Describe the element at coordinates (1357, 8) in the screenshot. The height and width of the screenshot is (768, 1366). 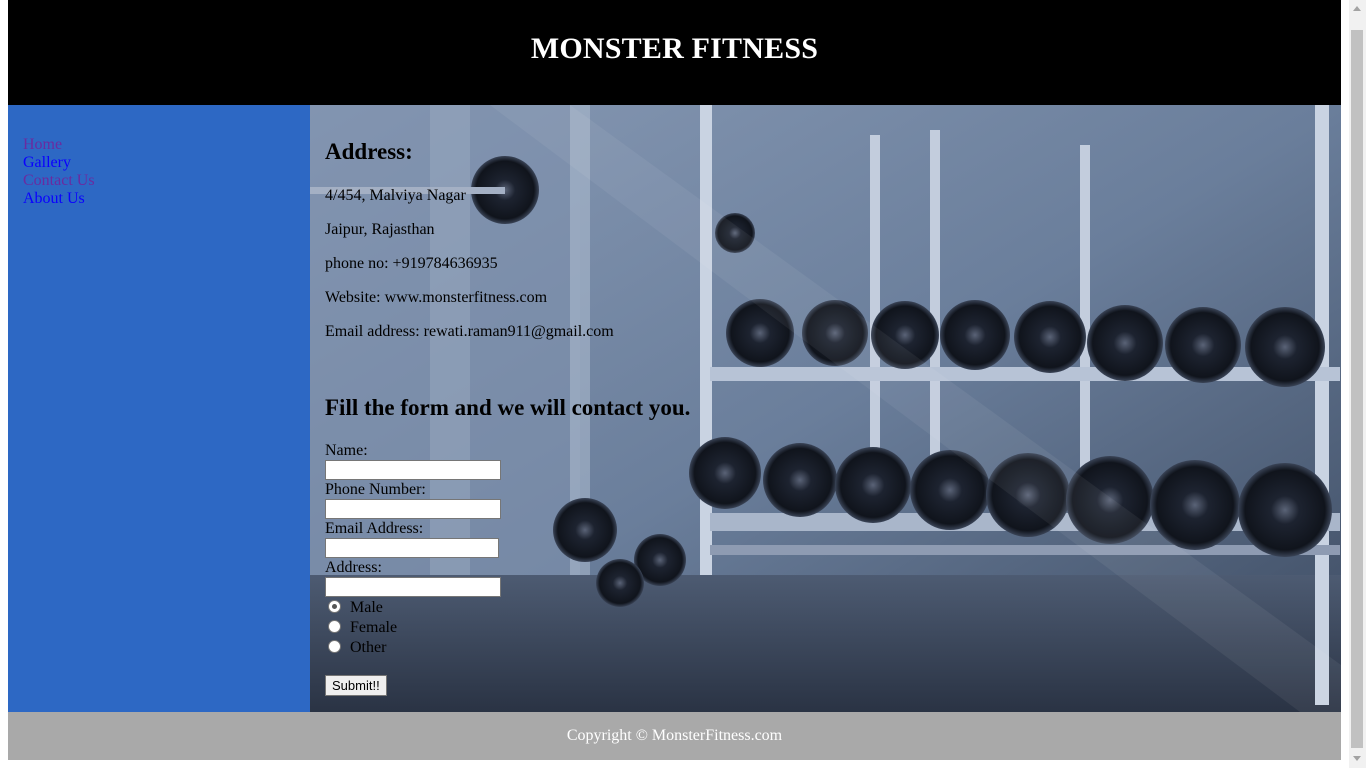
I see `scroll-up-arrow-icon` at that location.